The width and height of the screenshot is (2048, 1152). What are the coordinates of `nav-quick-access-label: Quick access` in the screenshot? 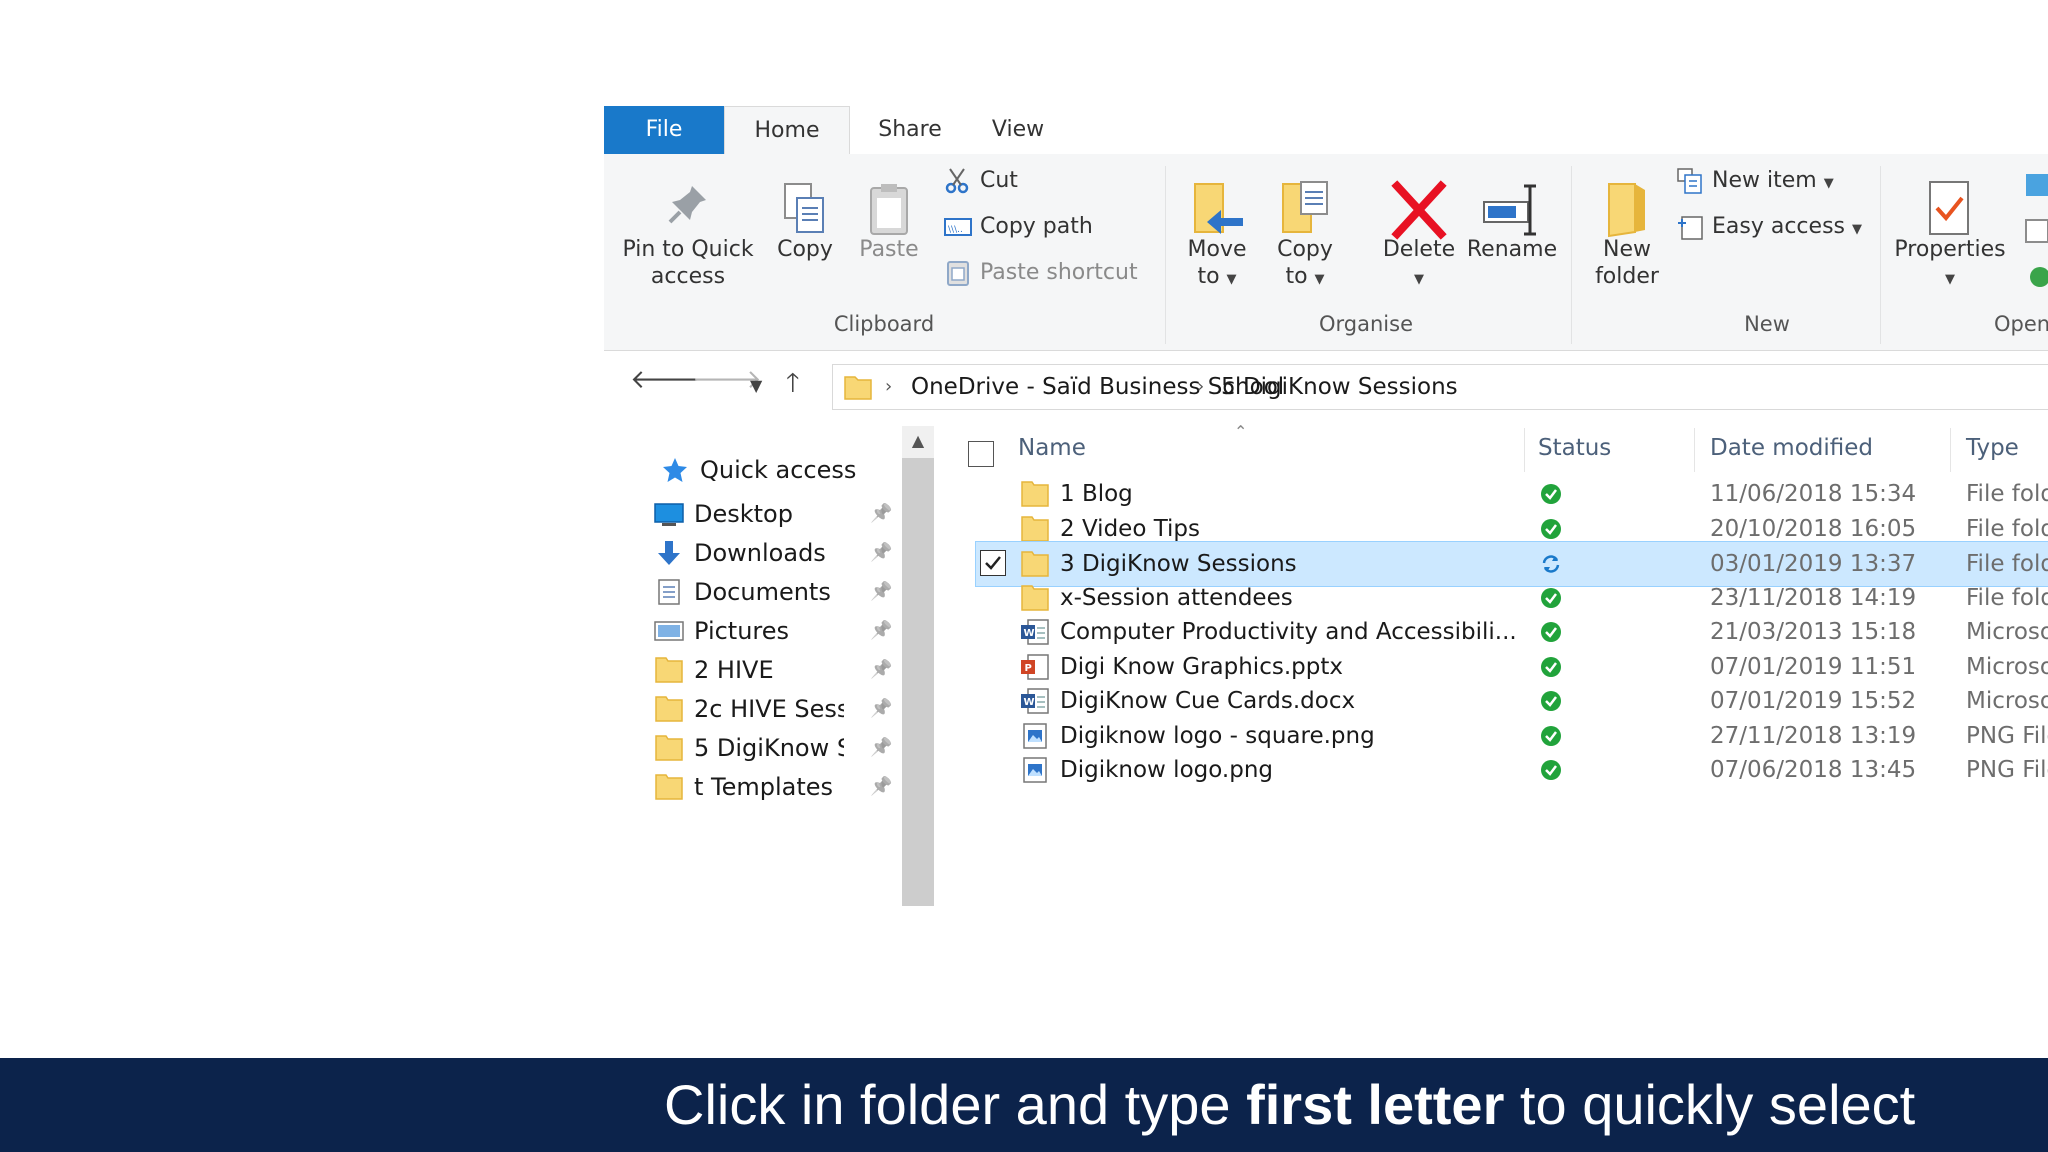 It's located at (778, 470).